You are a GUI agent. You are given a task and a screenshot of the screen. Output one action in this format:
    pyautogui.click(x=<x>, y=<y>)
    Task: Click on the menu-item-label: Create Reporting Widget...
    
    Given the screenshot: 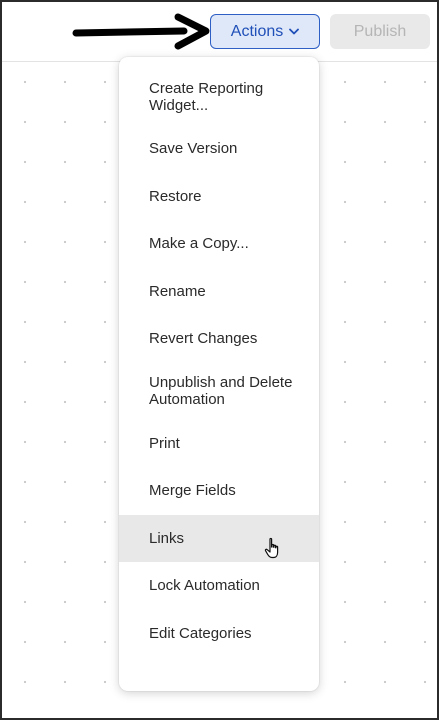 What is the action you would take?
    pyautogui.click(x=206, y=96)
    